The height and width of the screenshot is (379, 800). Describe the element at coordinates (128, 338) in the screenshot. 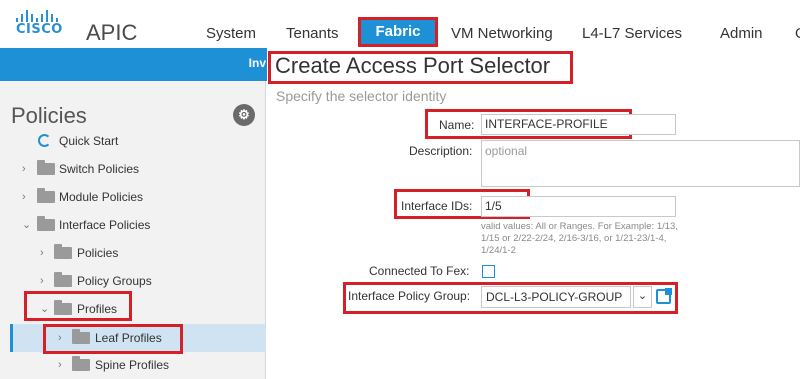

I see `sidebar-item-label: Leaf Profiles` at that location.